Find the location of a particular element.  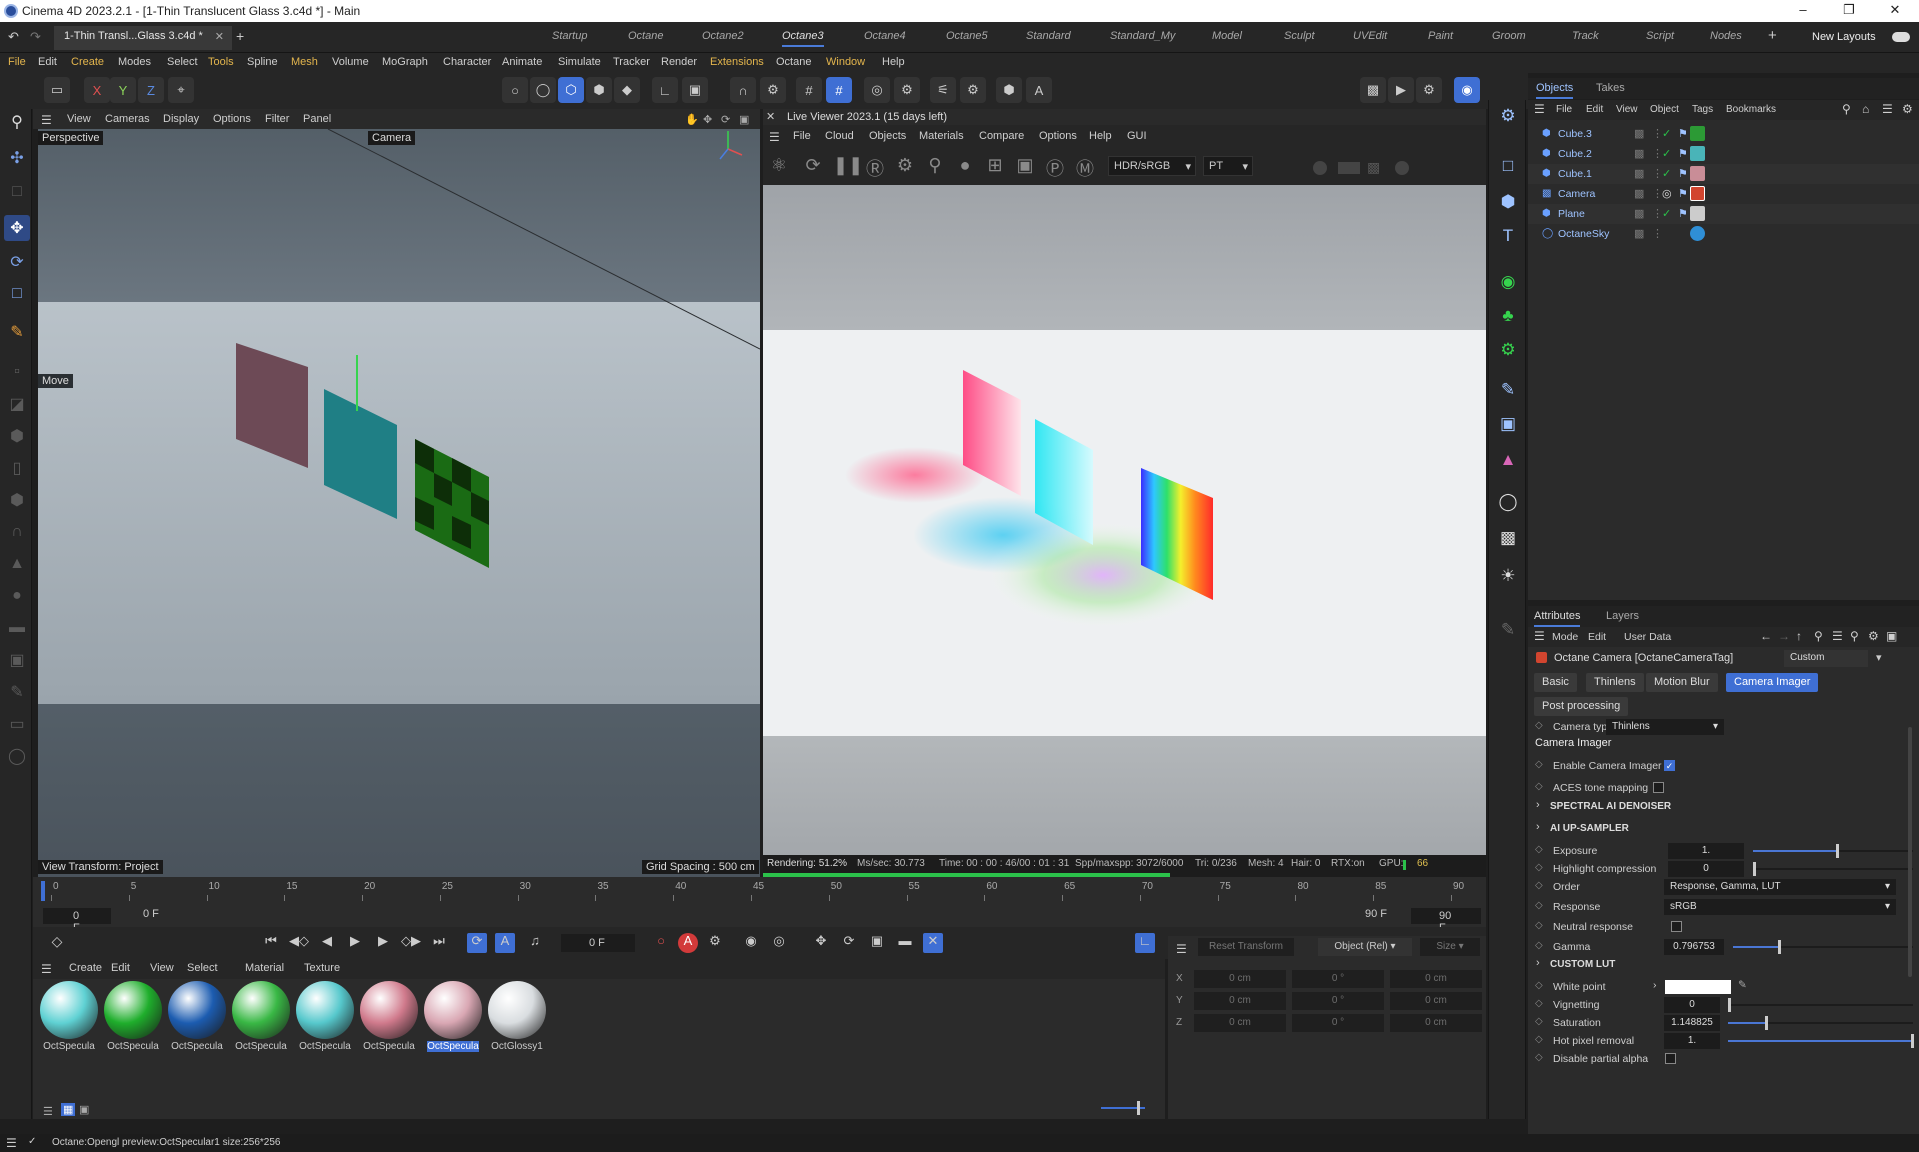

live-viewer-menu-options: Options is located at coordinates (1058, 136).